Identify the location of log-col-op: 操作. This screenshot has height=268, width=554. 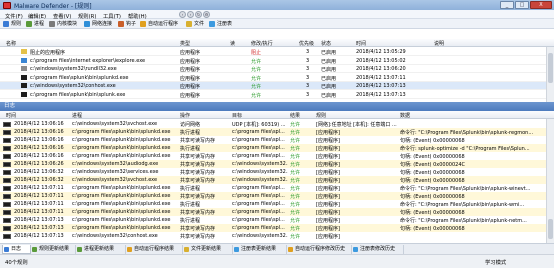
(185, 115).